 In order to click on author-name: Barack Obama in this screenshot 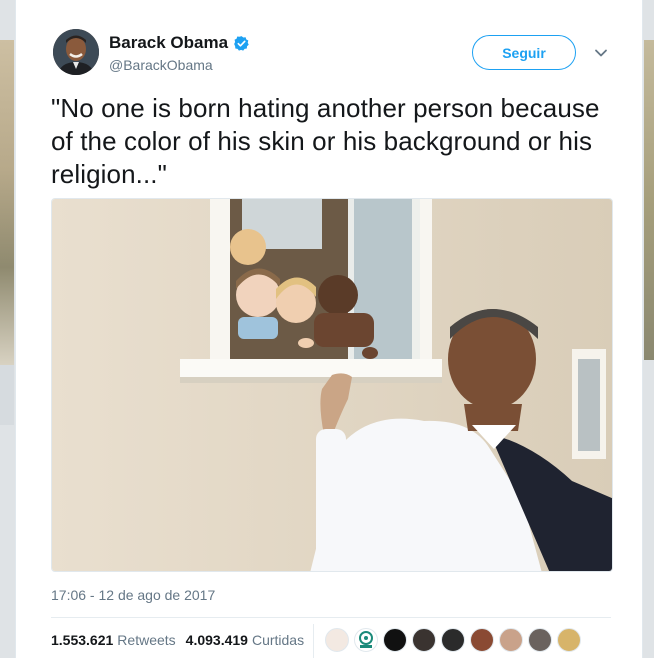, I will do `click(168, 43)`.